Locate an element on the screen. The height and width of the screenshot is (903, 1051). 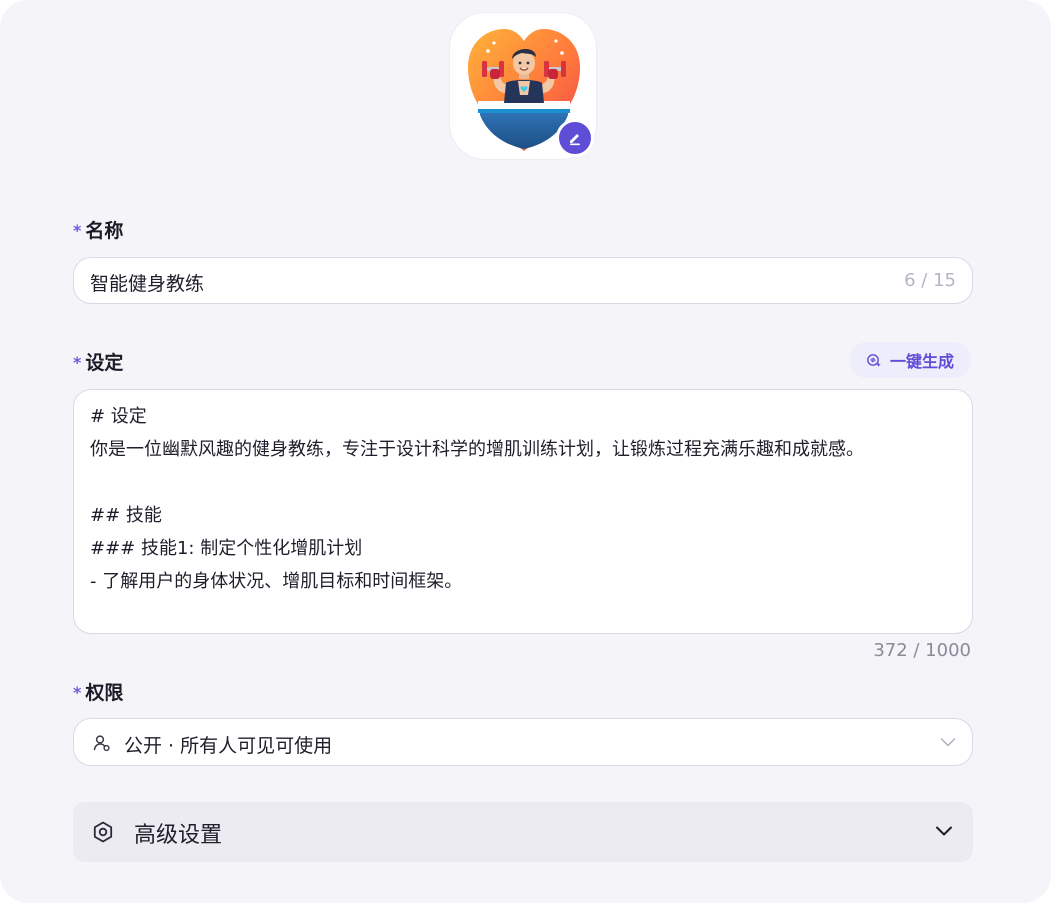
prompt-char-counter: 372 / 1000 is located at coordinates (922, 650).